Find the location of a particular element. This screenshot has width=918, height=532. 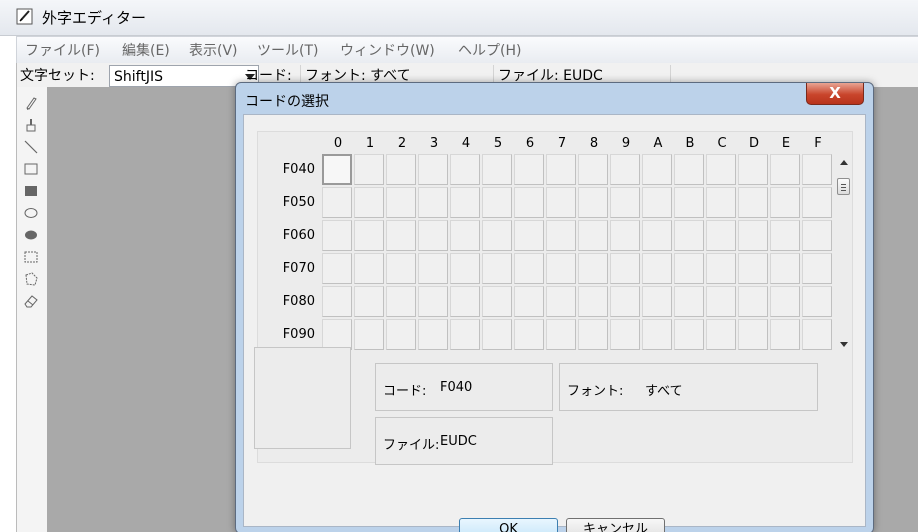

eraser-icon is located at coordinates (31, 301).